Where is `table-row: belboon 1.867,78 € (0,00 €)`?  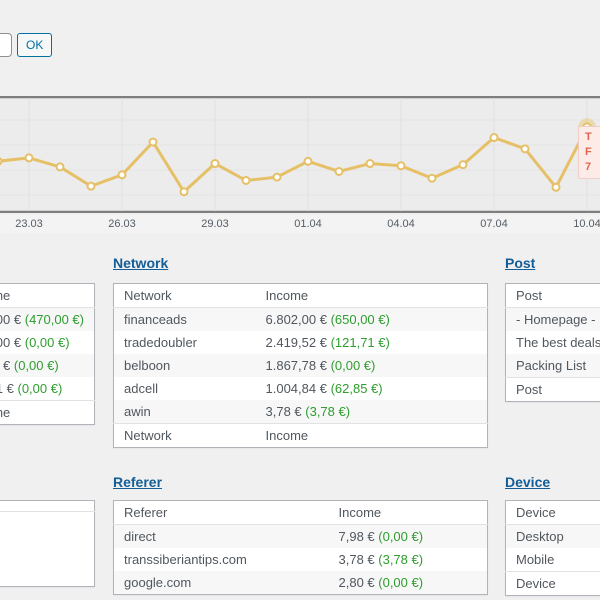 table-row: belboon 1.867,78 € (0,00 €) is located at coordinates (300, 365).